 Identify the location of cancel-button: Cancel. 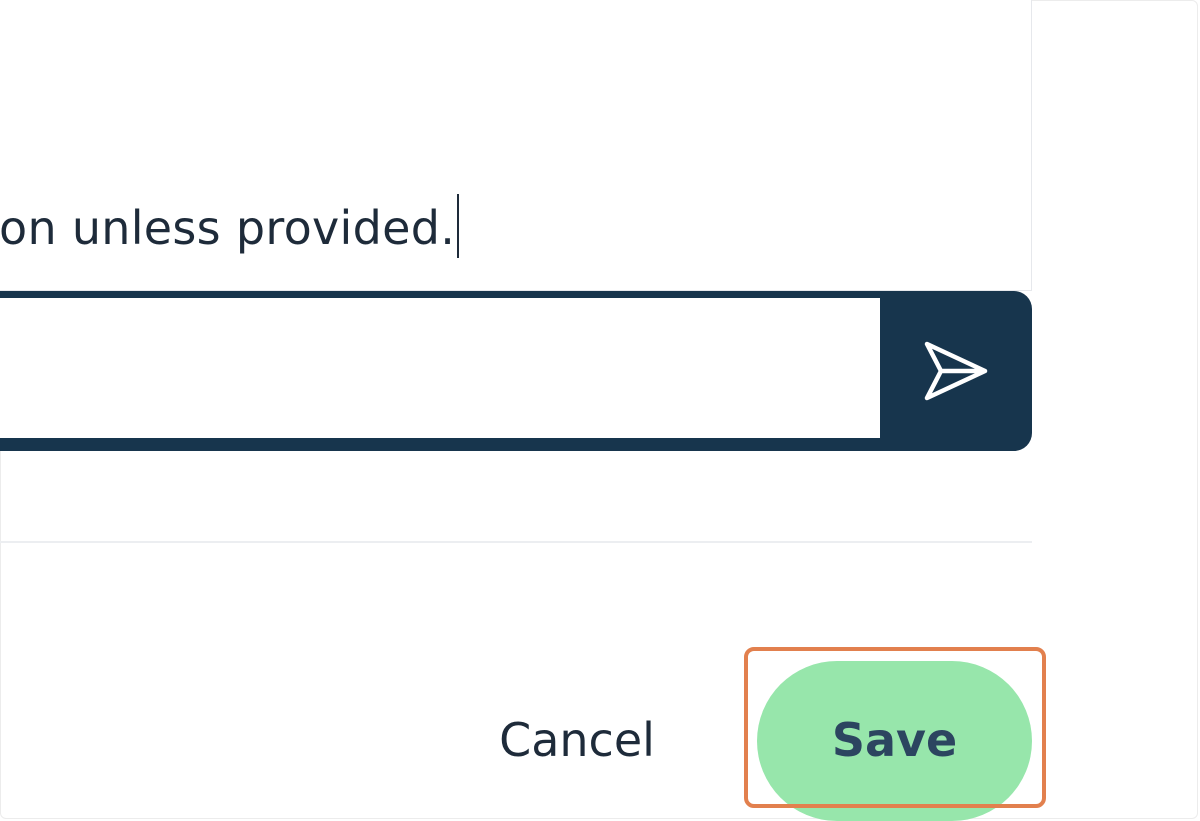
(577, 740).